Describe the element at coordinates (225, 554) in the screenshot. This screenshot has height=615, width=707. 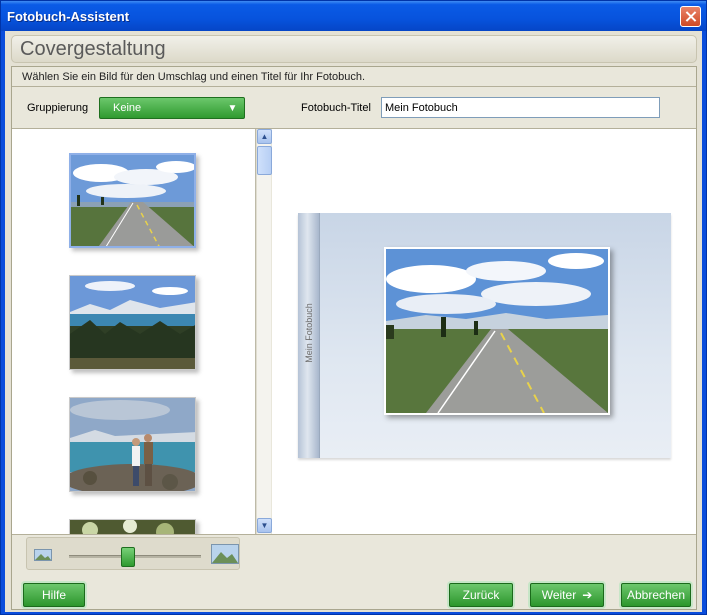
I see `large-image-icon` at that location.